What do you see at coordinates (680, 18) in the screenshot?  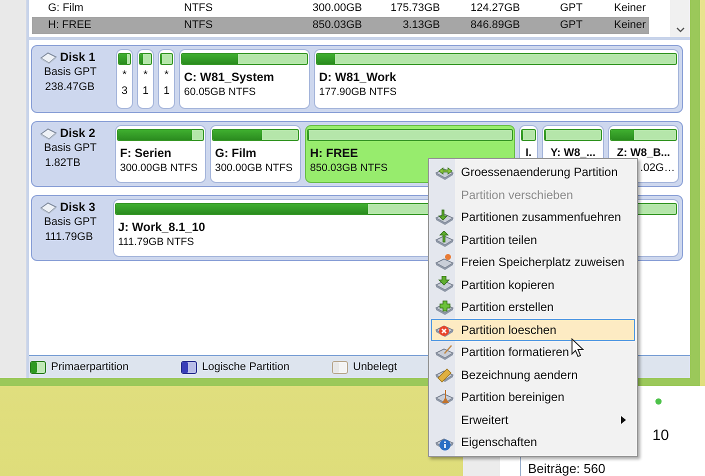 I see `scrollbar` at bounding box center [680, 18].